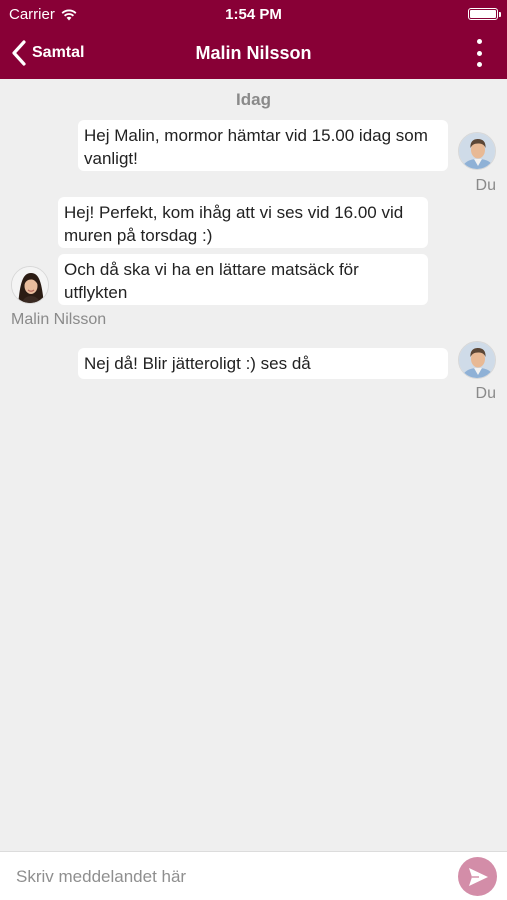  Describe the element at coordinates (479, 53) in the screenshot. I see `more-vertical-icon` at that location.